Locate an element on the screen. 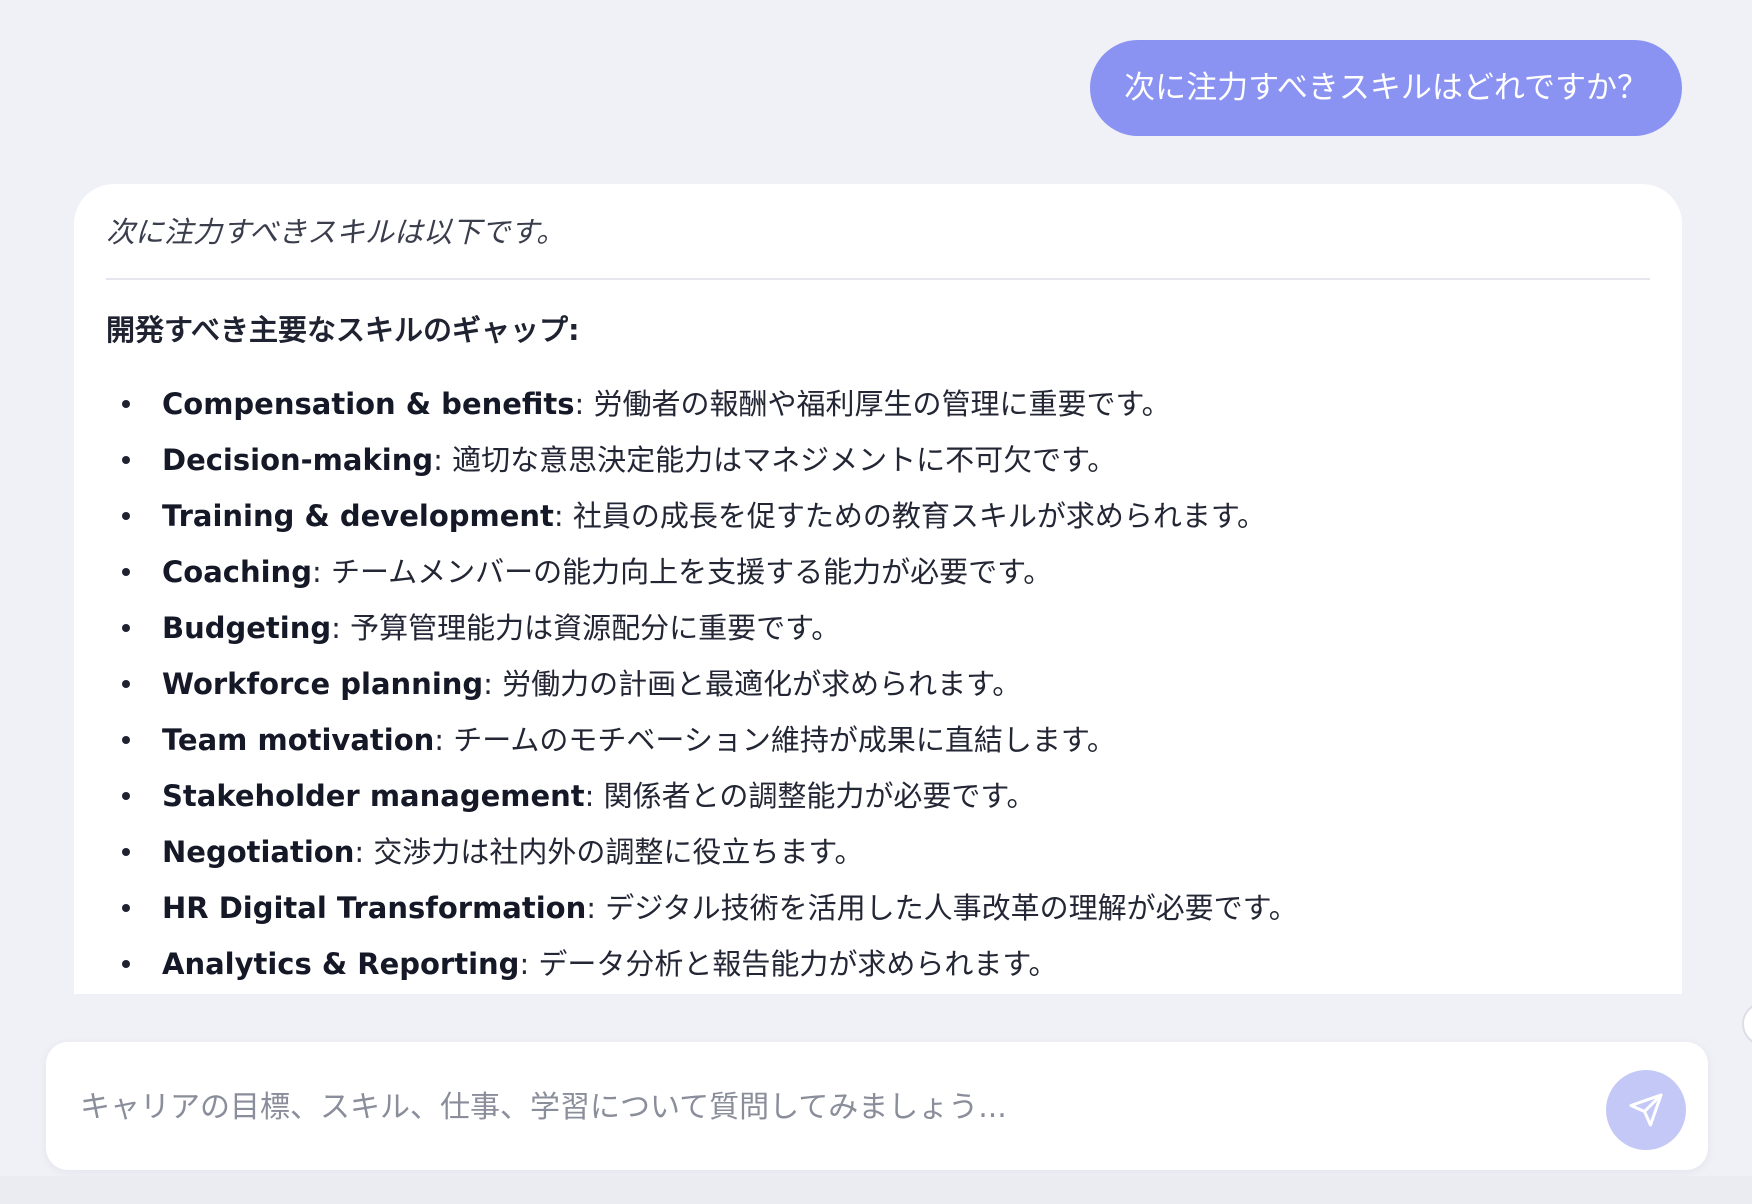 This screenshot has height=1204, width=1752. skill-name: HR Digital Transformation is located at coordinates (374, 908).